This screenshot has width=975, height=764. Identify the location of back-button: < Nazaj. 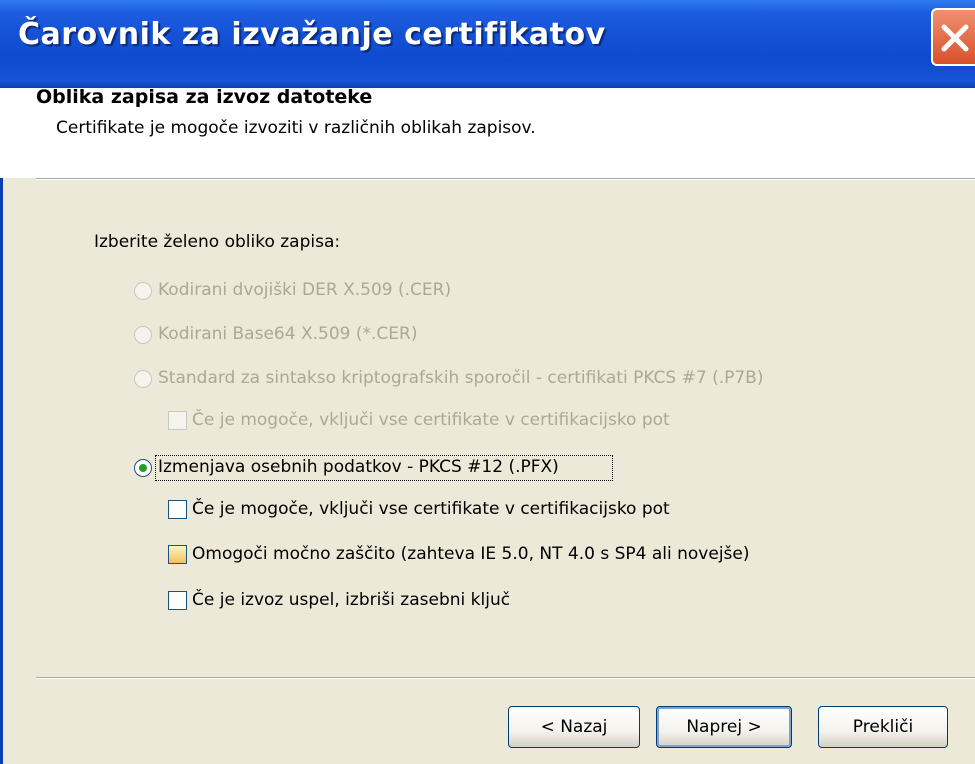
(574, 727).